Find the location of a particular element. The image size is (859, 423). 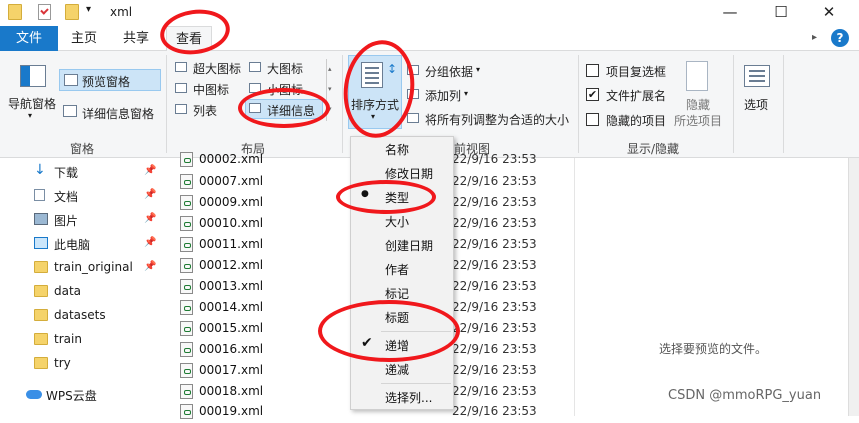

window-title: xml is located at coordinates (121, 12).